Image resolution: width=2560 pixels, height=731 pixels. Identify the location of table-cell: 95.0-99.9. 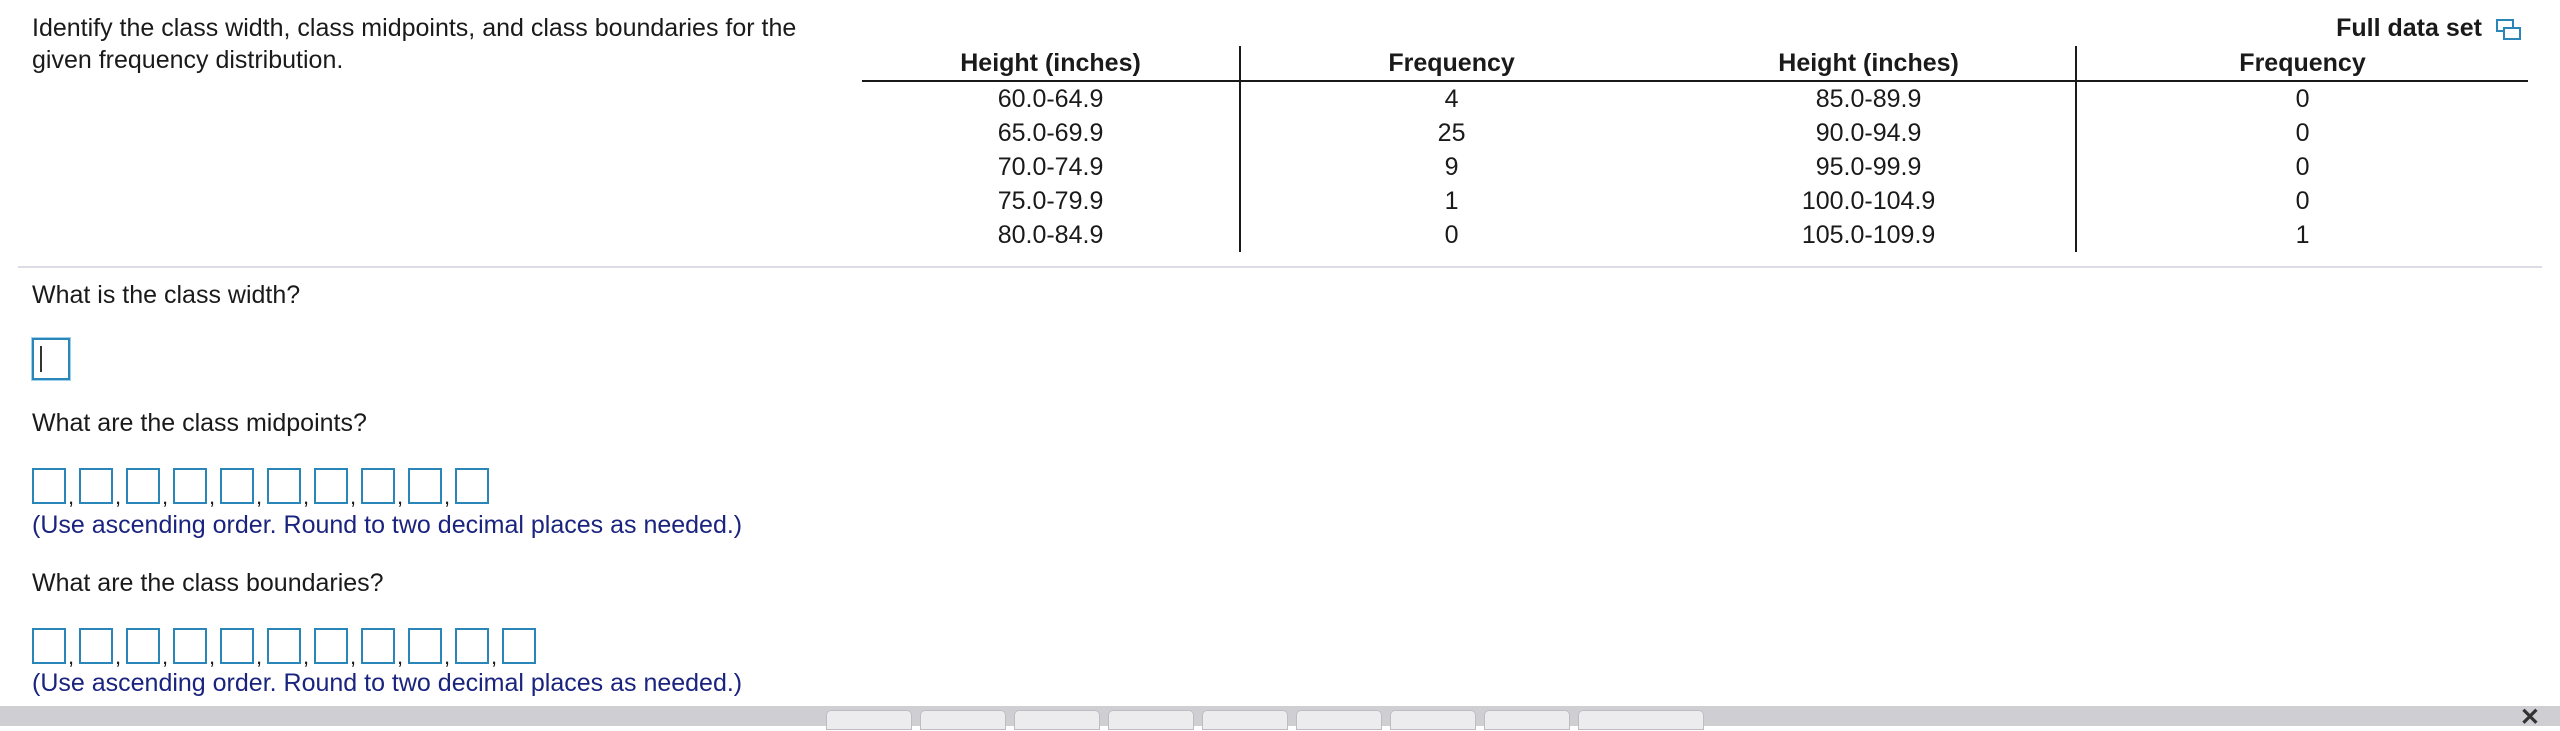
(1870, 167).